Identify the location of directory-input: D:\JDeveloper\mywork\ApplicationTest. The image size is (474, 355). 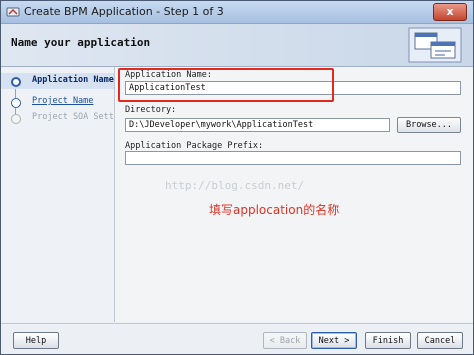
(257, 125).